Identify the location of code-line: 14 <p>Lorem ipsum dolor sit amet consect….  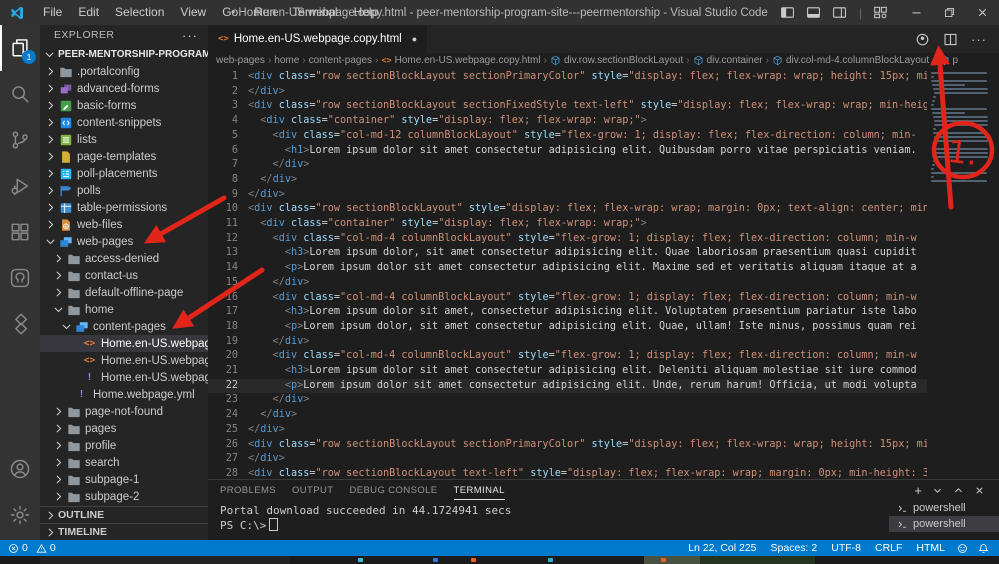
(567, 268).